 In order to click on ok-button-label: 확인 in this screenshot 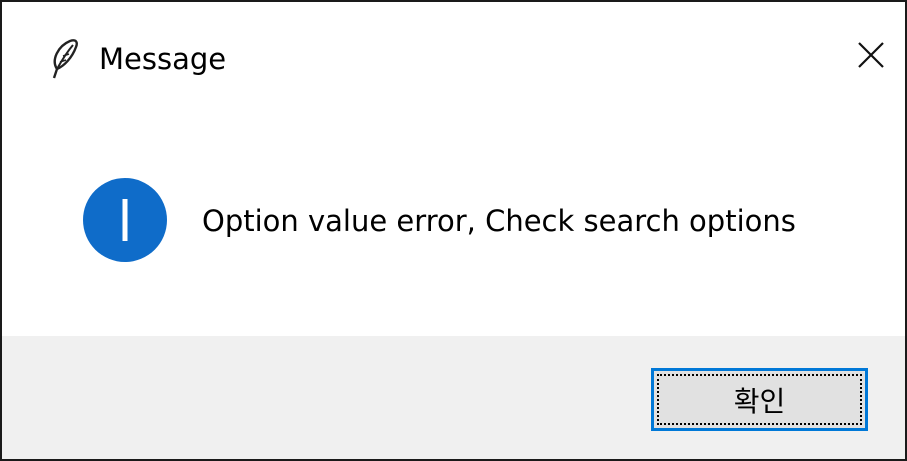, I will do `click(759, 399)`.